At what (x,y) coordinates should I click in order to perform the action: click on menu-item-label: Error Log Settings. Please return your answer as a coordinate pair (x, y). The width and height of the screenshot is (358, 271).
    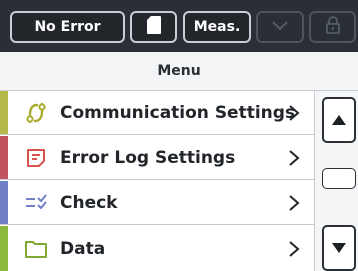
    Looking at the image, I should click on (148, 157).